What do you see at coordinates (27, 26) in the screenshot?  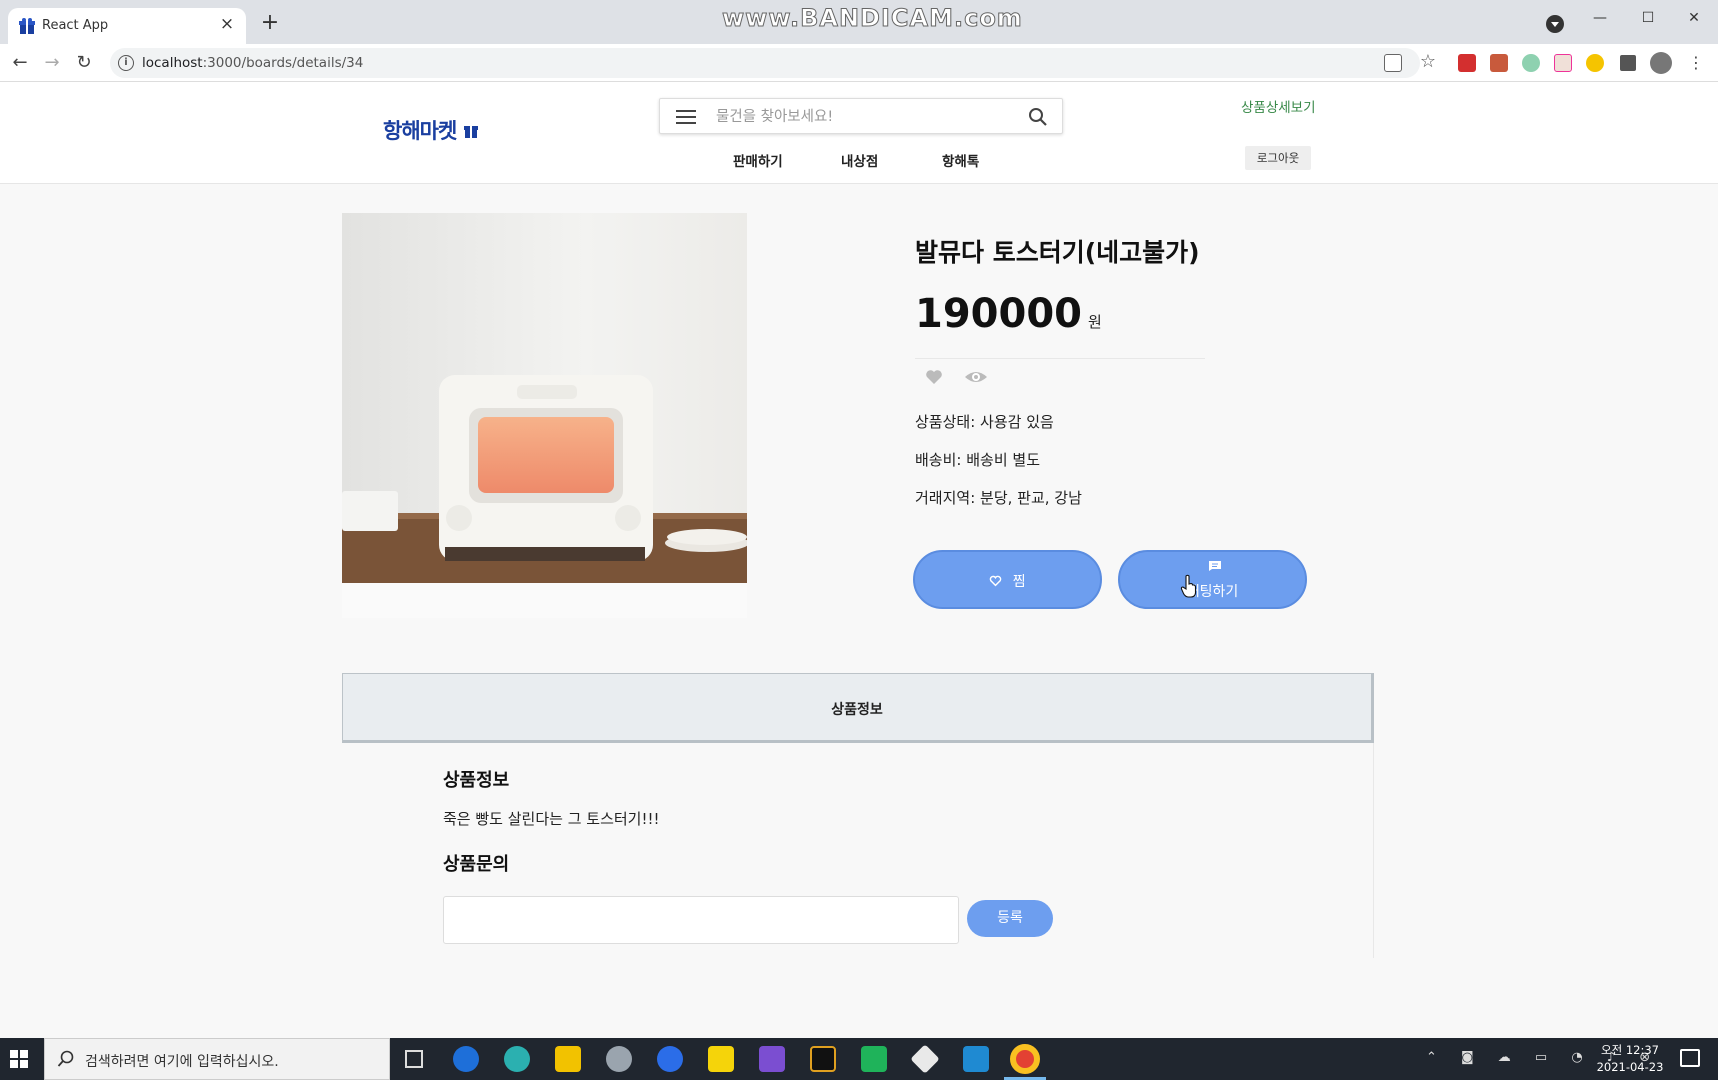 I see `gift-icon` at bounding box center [27, 26].